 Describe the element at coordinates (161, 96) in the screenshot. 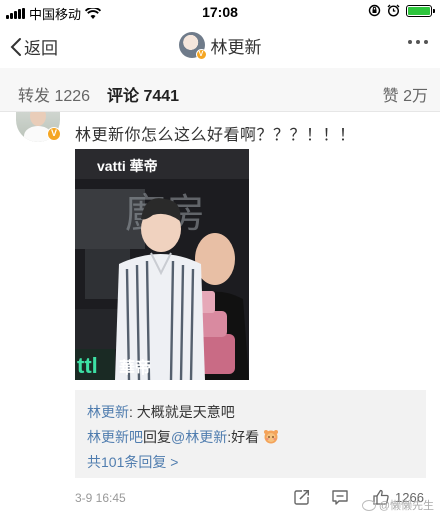

I see `tab-comments-count: 7441` at that location.